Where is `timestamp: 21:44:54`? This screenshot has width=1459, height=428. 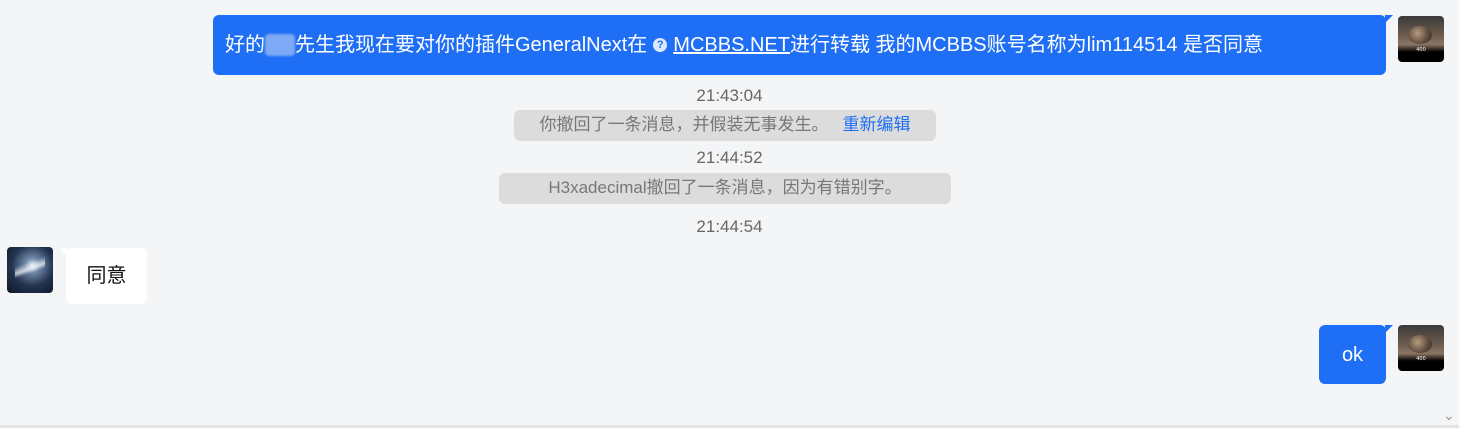
timestamp: 21:44:54 is located at coordinates (729, 226).